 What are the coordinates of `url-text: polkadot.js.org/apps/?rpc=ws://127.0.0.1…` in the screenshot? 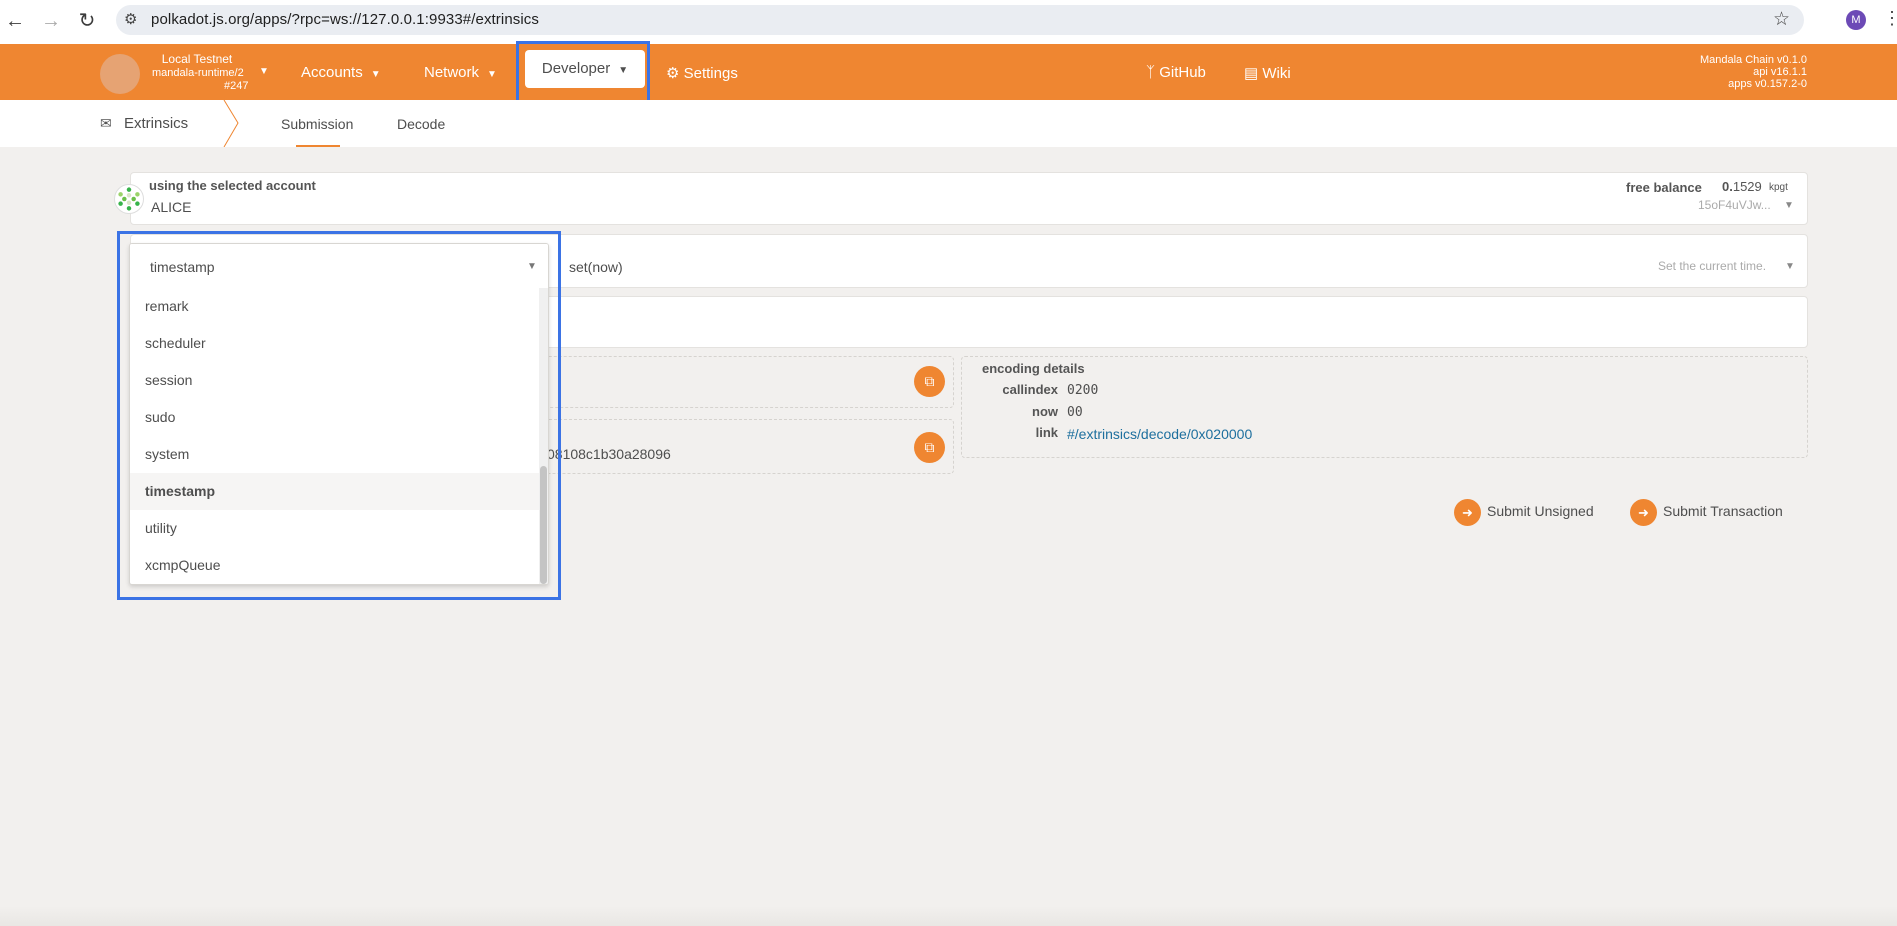 It's located at (345, 19).